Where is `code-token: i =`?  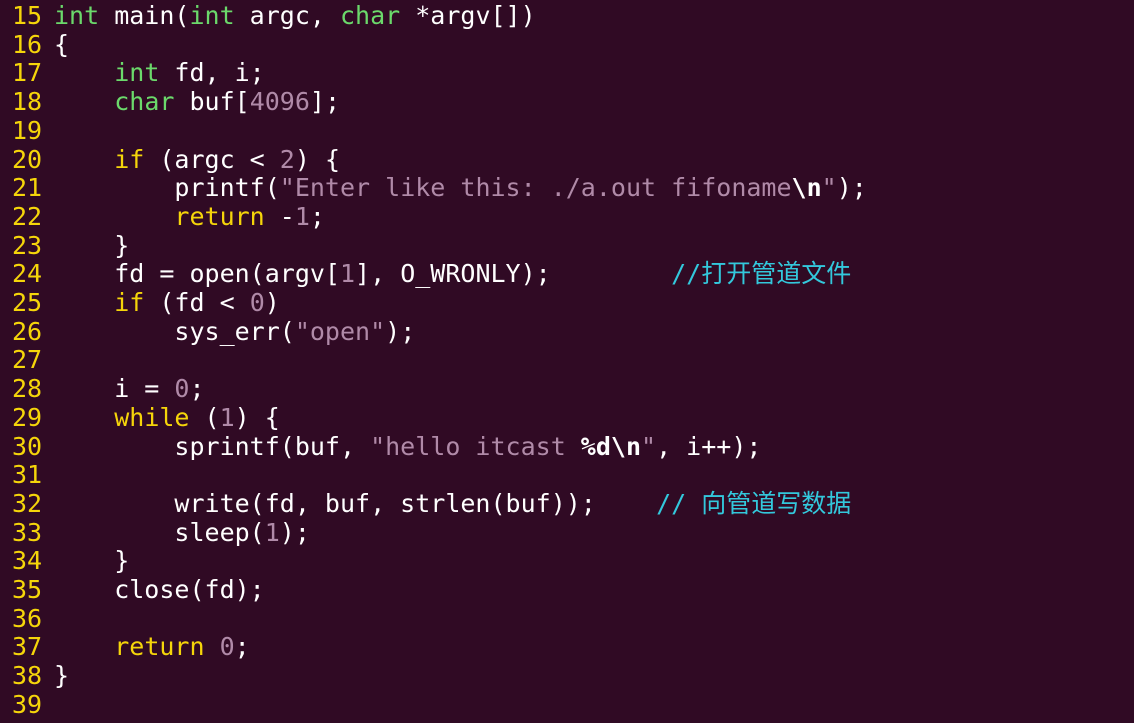 code-token: i = is located at coordinates (114, 389).